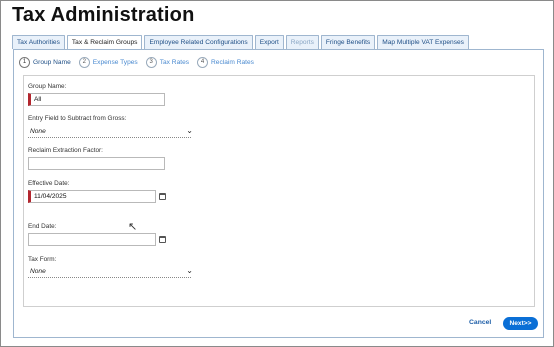 The height and width of the screenshot is (347, 554). What do you see at coordinates (110, 272) in the screenshot?
I see `tax-form-select: None ⌄` at bounding box center [110, 272].